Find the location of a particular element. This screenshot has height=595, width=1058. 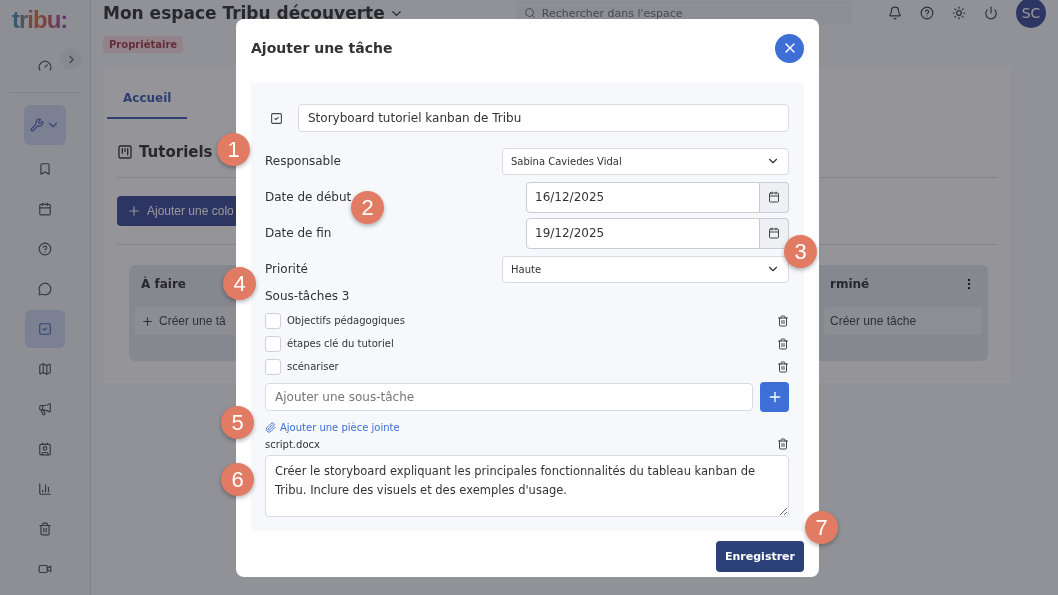

search-icon is located at coordinates (529, 13).